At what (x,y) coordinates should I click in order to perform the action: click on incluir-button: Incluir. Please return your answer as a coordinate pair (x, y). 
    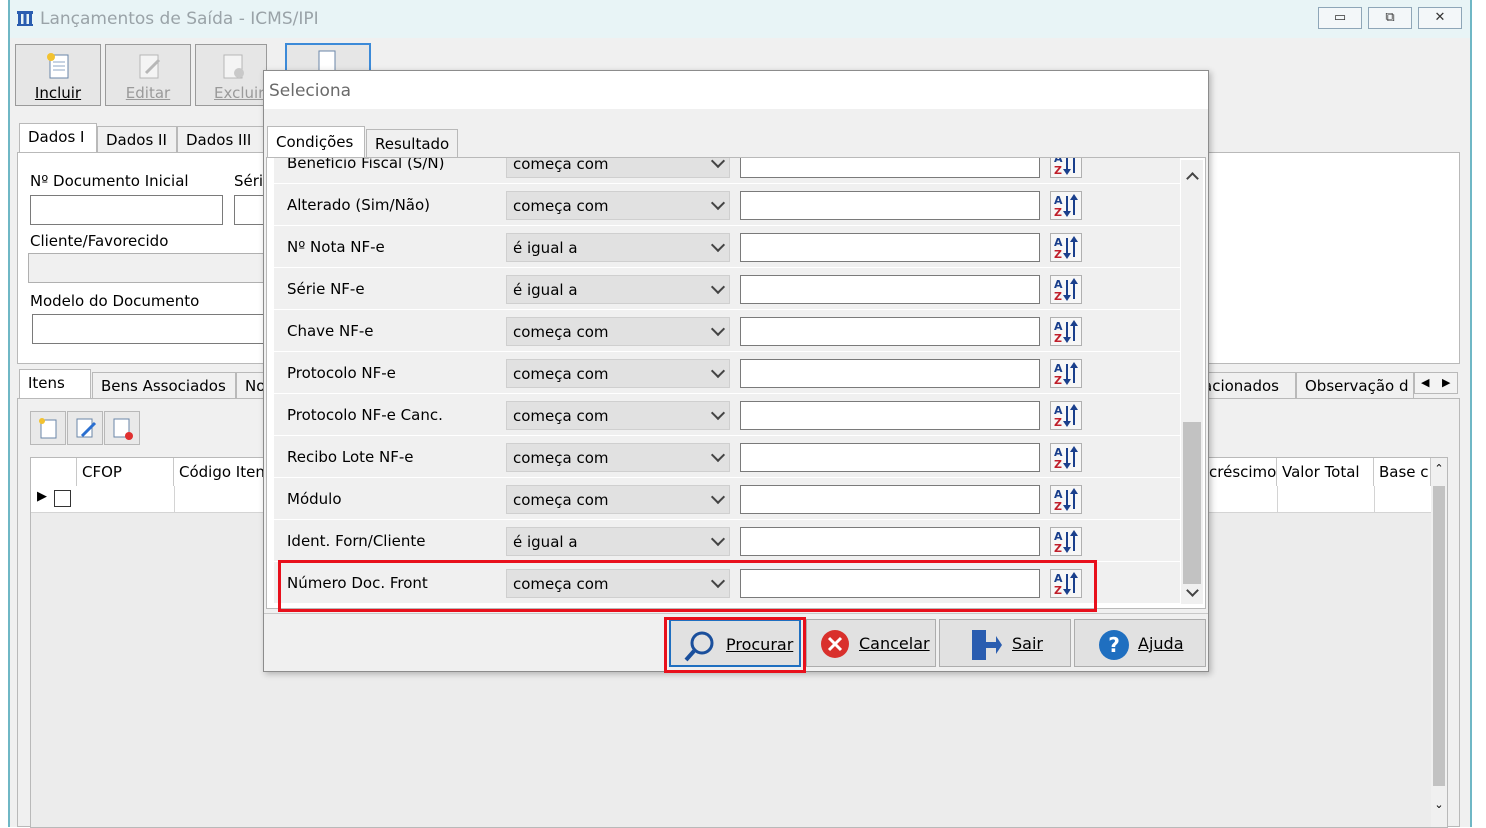
    Looking at the image, I should click on (58, 75).